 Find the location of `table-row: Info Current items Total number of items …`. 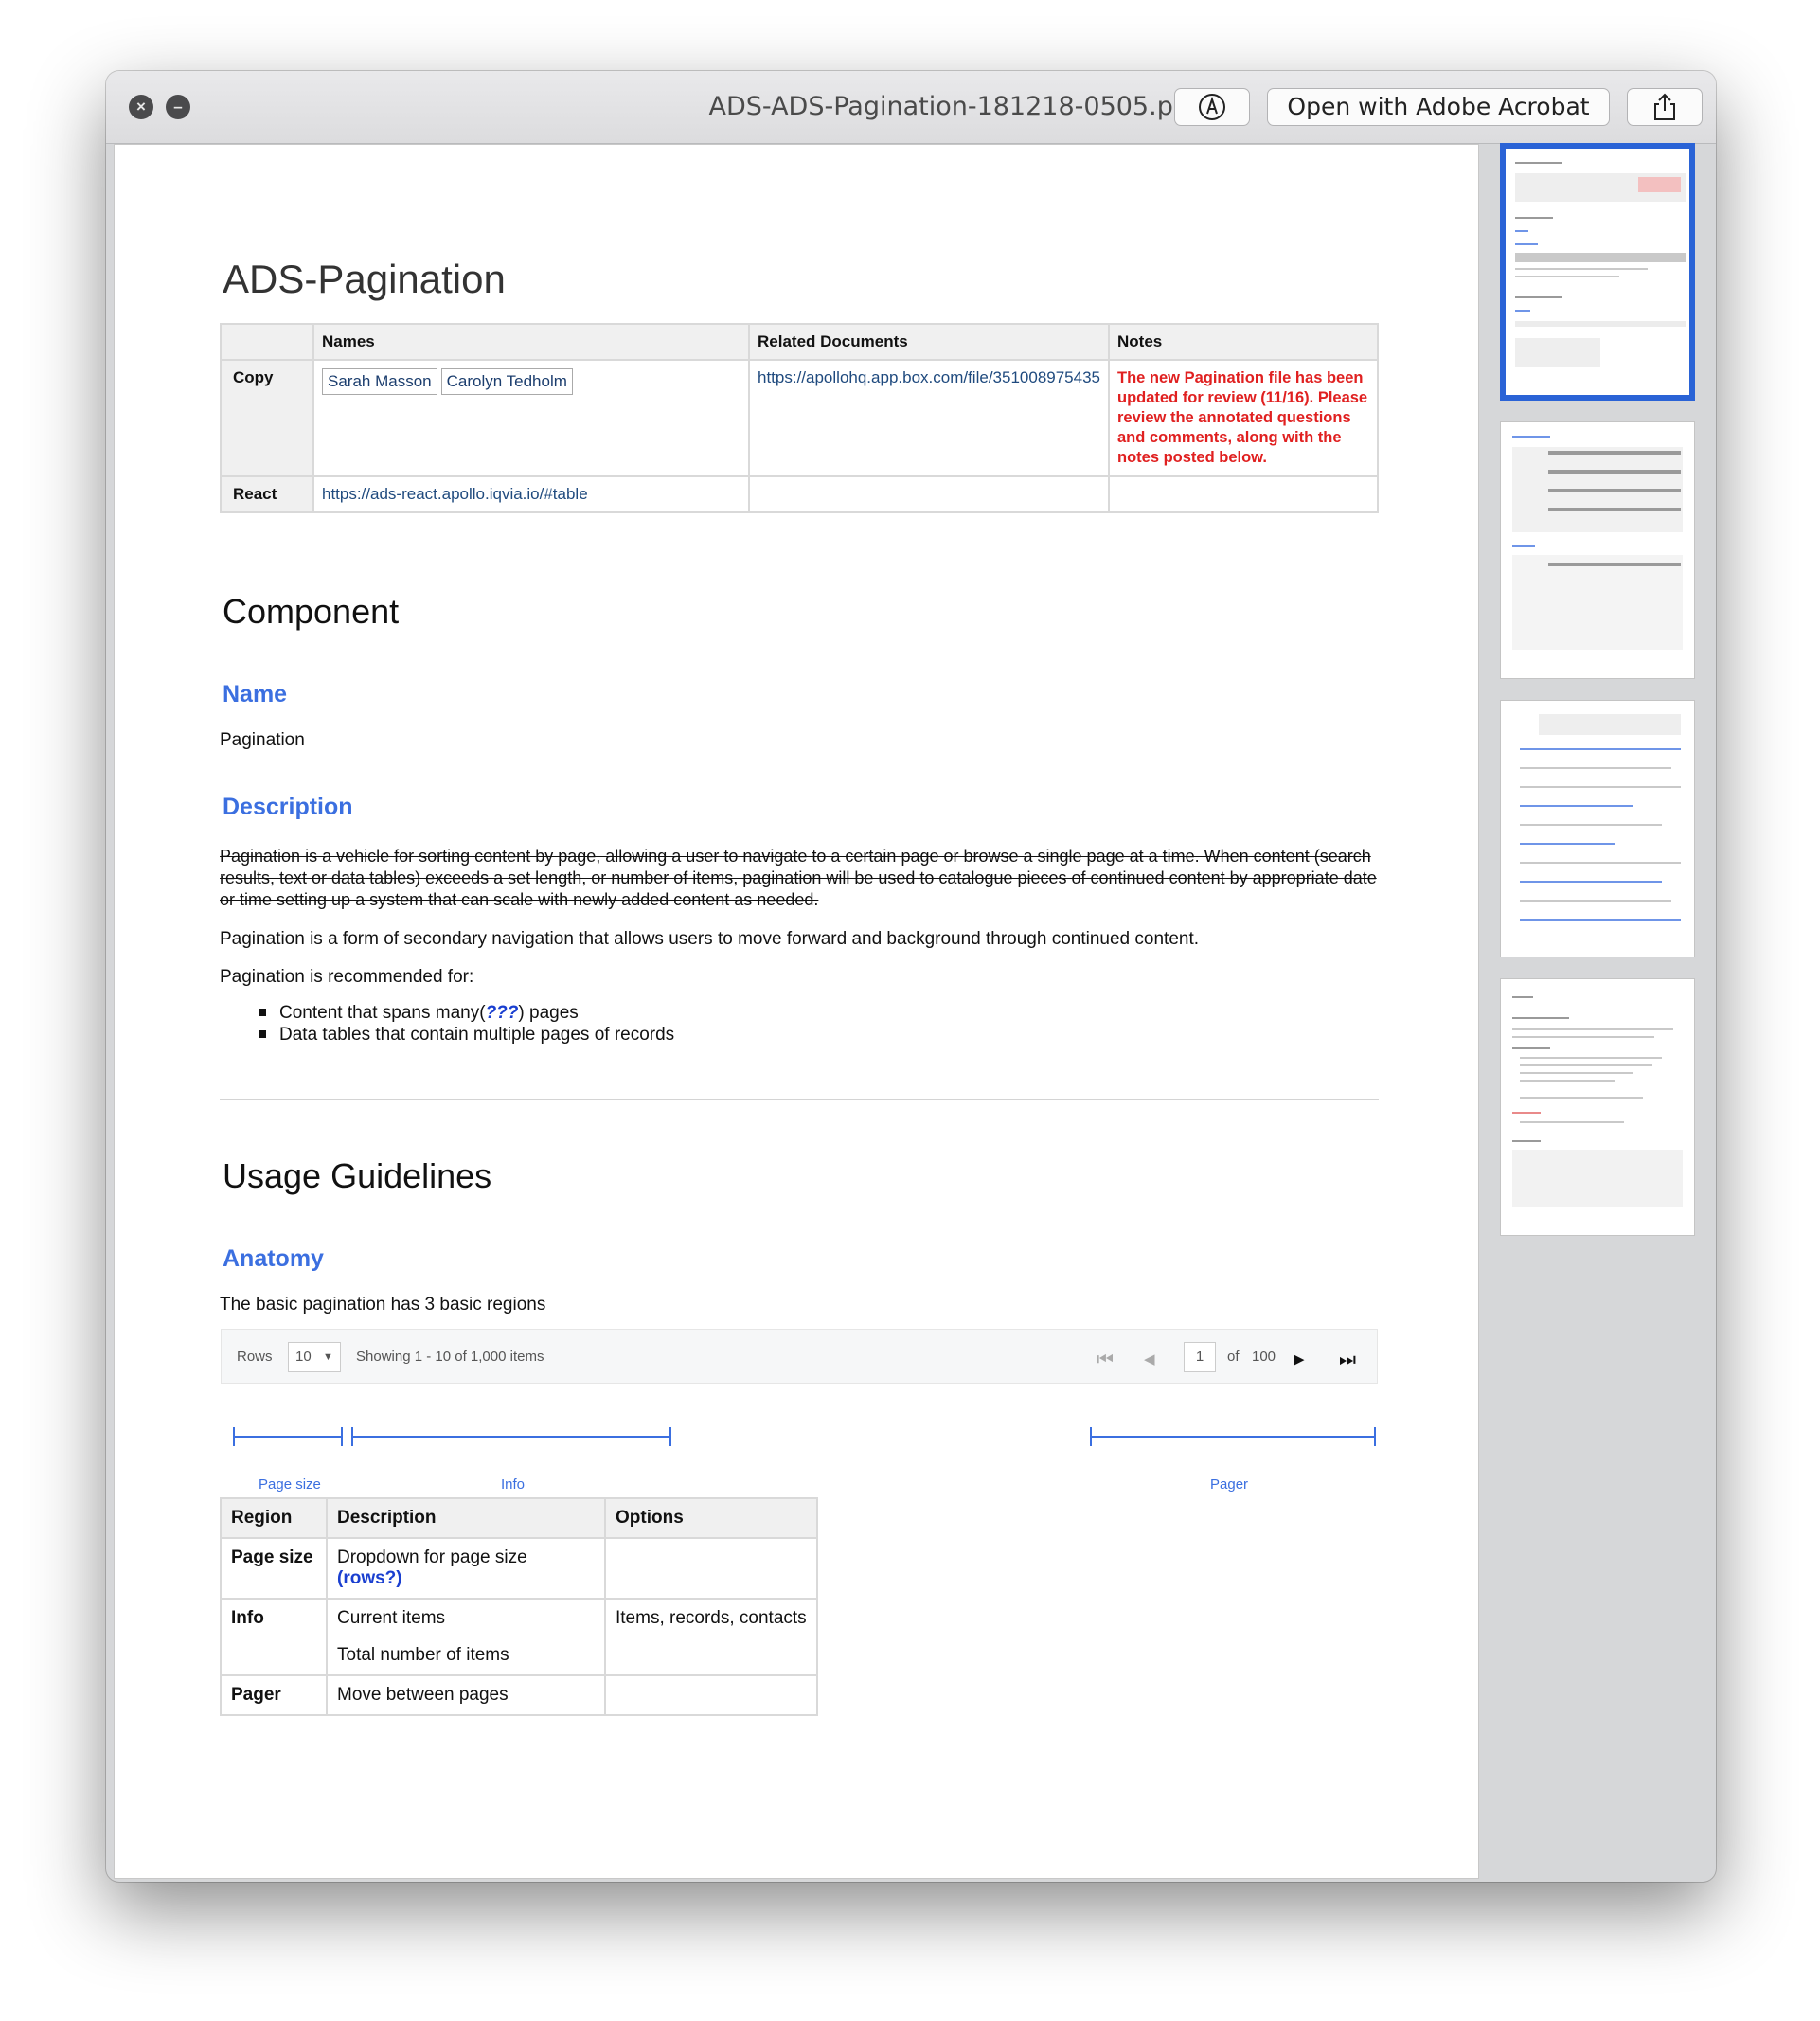

table-row: Info Current items Total number of items … is located at coordinates (519, 1637).